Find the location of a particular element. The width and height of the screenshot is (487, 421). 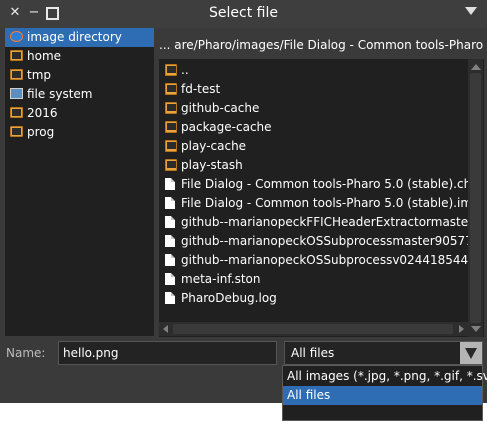

option-label: All images (*.jpg, *.png, *.gif, *.svg) is located at coordinates (387, 376).